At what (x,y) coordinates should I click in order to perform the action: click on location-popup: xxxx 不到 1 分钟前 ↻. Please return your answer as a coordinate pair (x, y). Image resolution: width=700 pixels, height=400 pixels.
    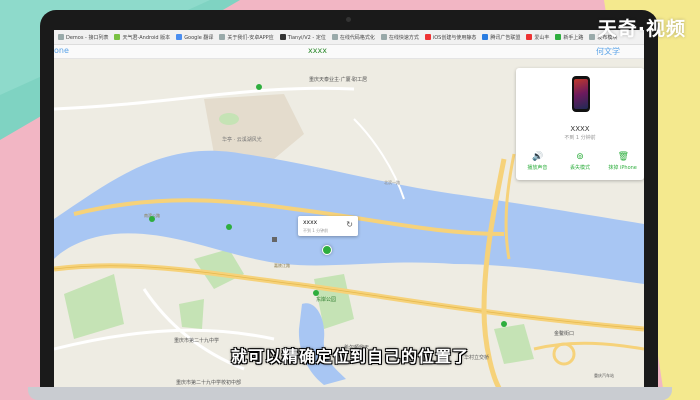
    Looking at the image, I should click on (328, 226).